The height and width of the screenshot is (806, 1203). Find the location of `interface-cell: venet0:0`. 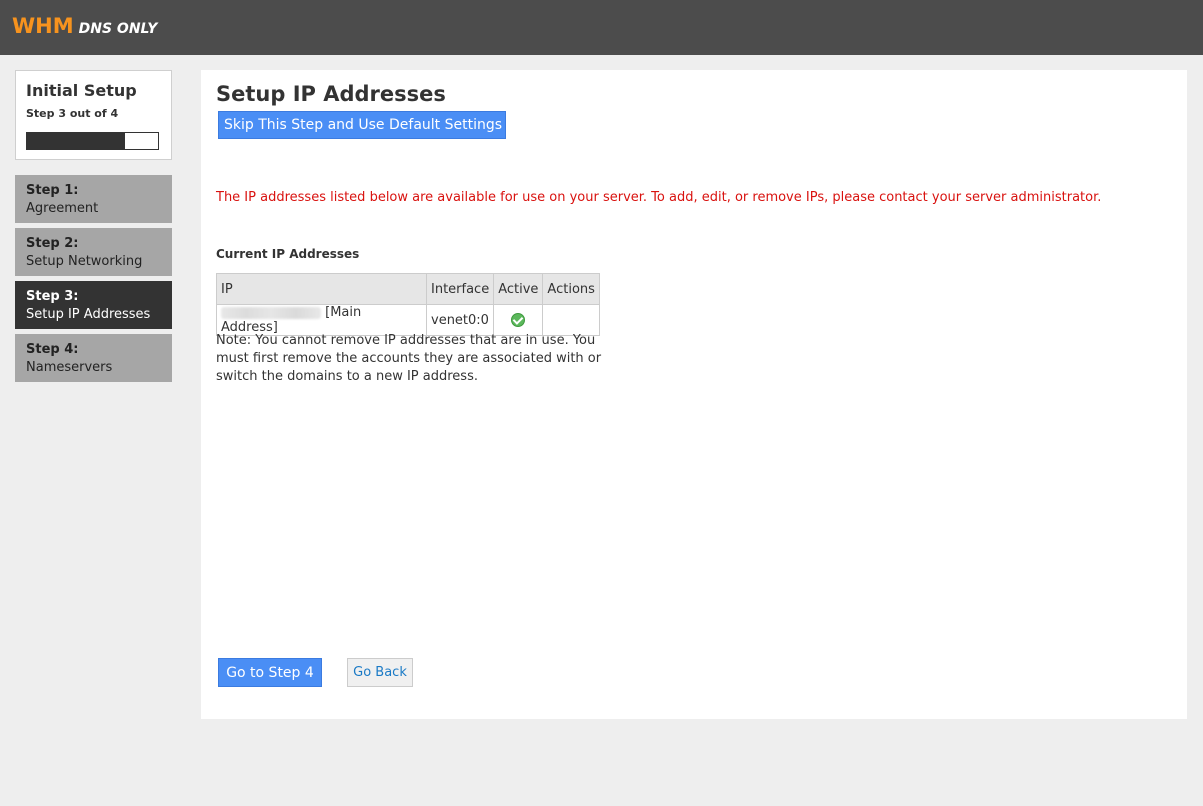

interface-cell: venet0:0 is located at coordinates (460, 320).